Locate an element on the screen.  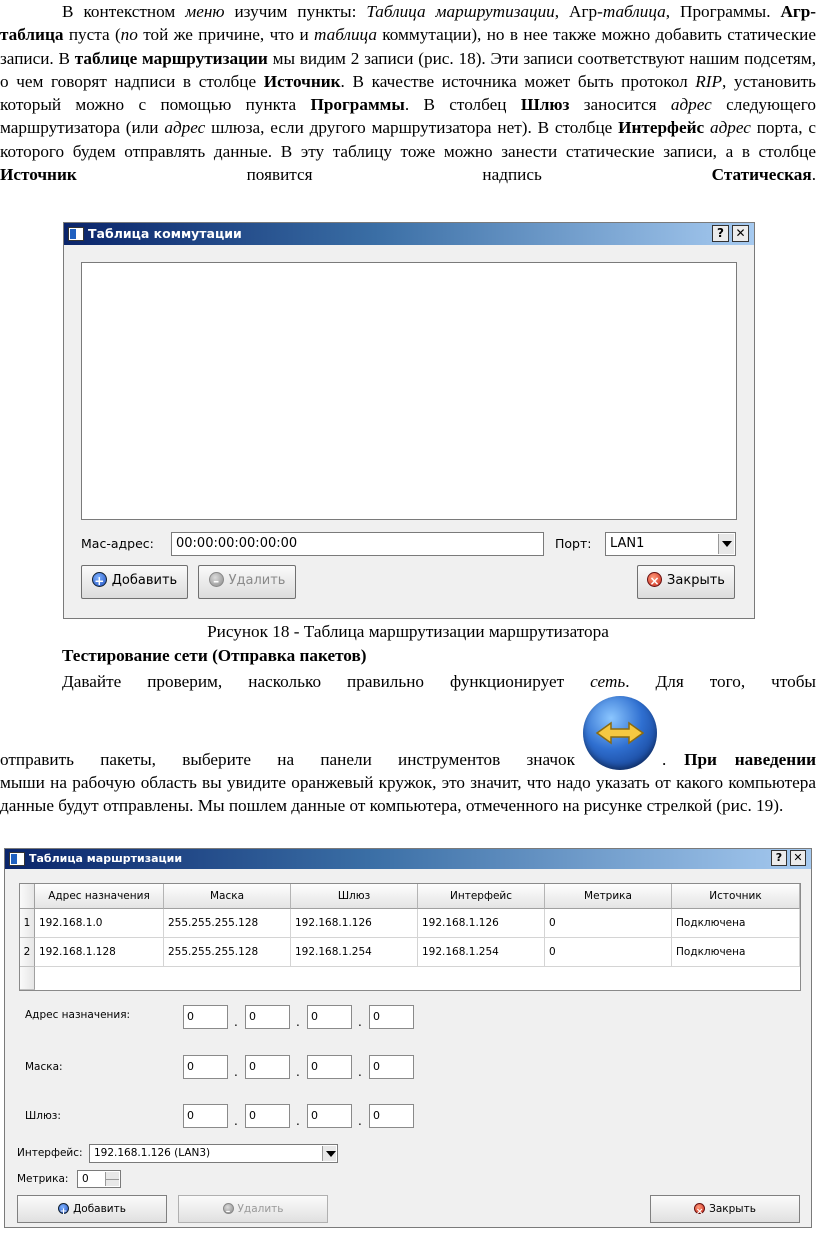
dialog-title: Таблица коммутации is located at coordinates (165, 233).